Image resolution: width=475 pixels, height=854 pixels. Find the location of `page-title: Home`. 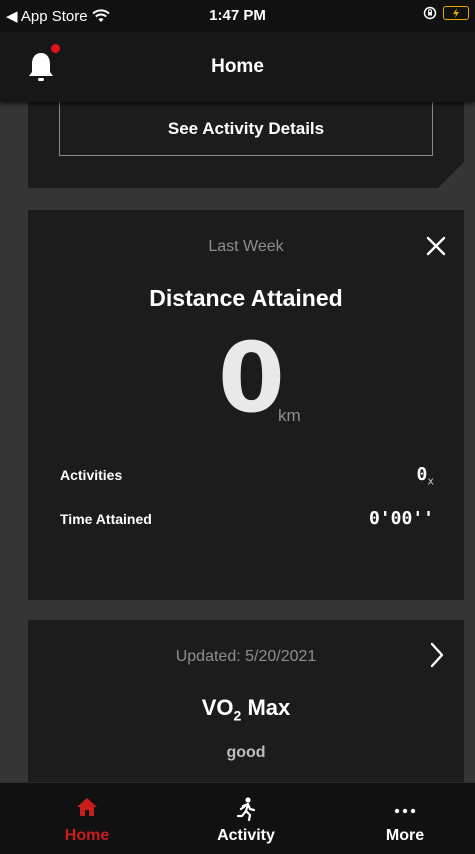

page-title: Home is located at coordinates (237, 66).